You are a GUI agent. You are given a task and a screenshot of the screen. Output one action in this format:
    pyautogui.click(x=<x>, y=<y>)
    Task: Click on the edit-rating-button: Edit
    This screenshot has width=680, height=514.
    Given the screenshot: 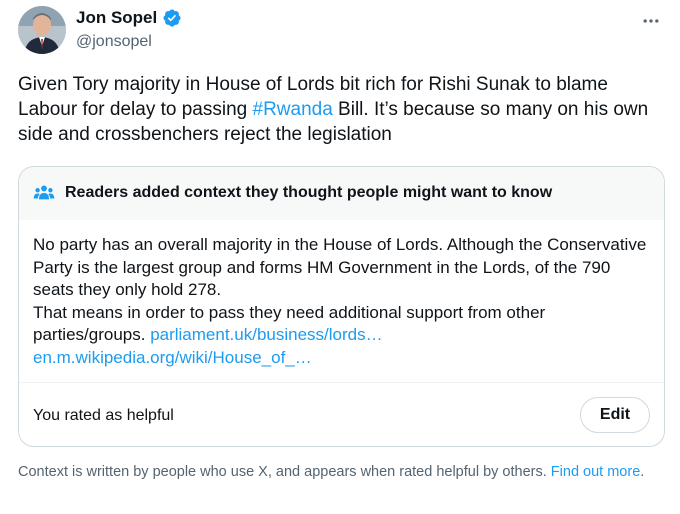 What is the action you would take?
    pyautogui.click(x=615, y=415)
    